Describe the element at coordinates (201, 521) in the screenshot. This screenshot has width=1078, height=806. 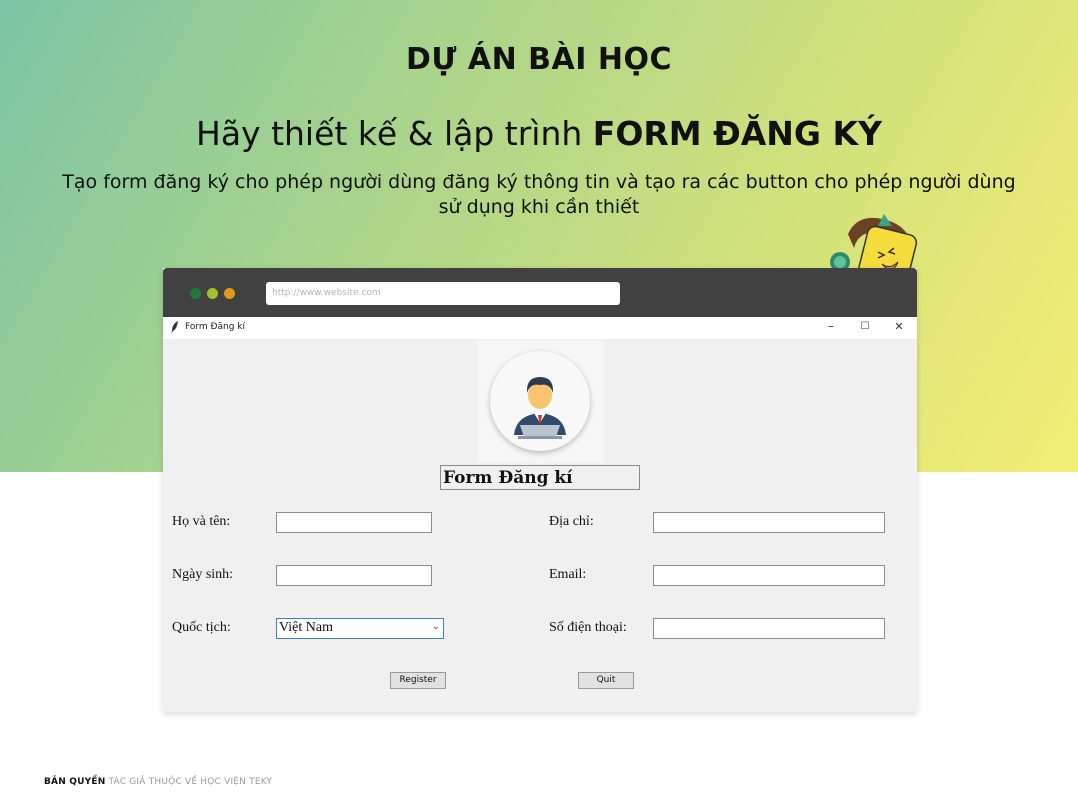
I see `full-name-label: Họ và tên:` at that location.